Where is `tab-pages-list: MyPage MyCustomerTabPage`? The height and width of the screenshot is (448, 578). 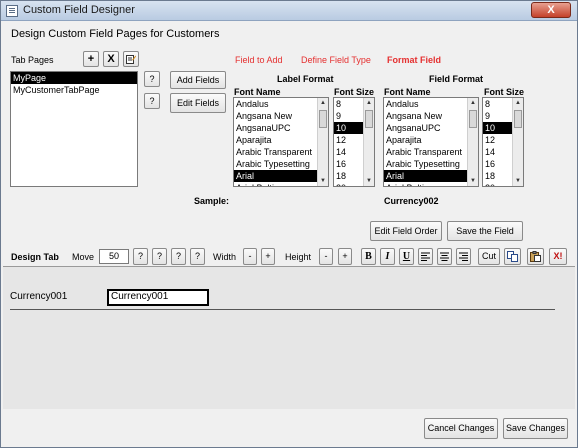
tab-pages-list: MyPage MyCustomerTabPage is located at coordinates (74, 129).